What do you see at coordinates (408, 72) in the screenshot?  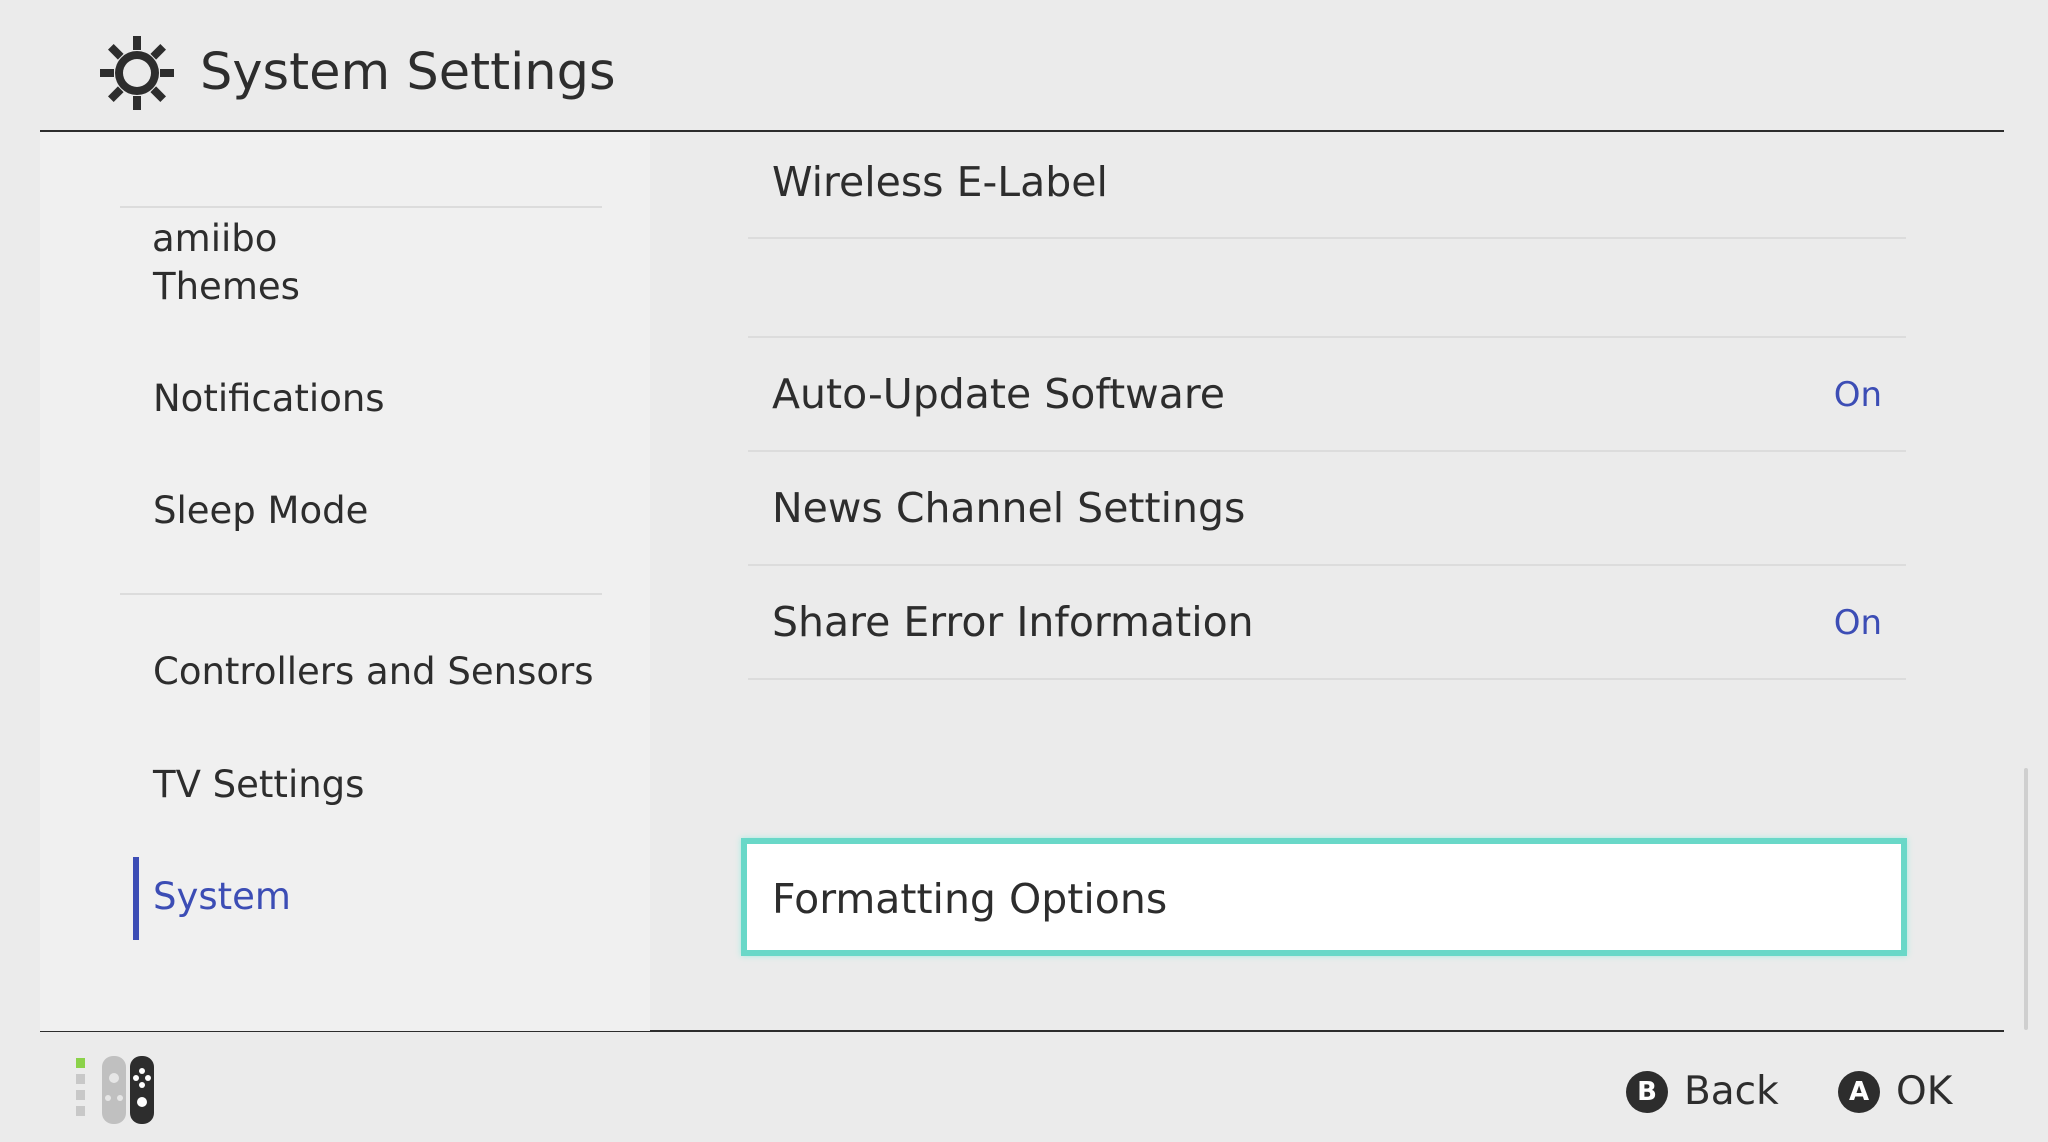 I see `page-title: System Settings` at bounding box center [408, 72].